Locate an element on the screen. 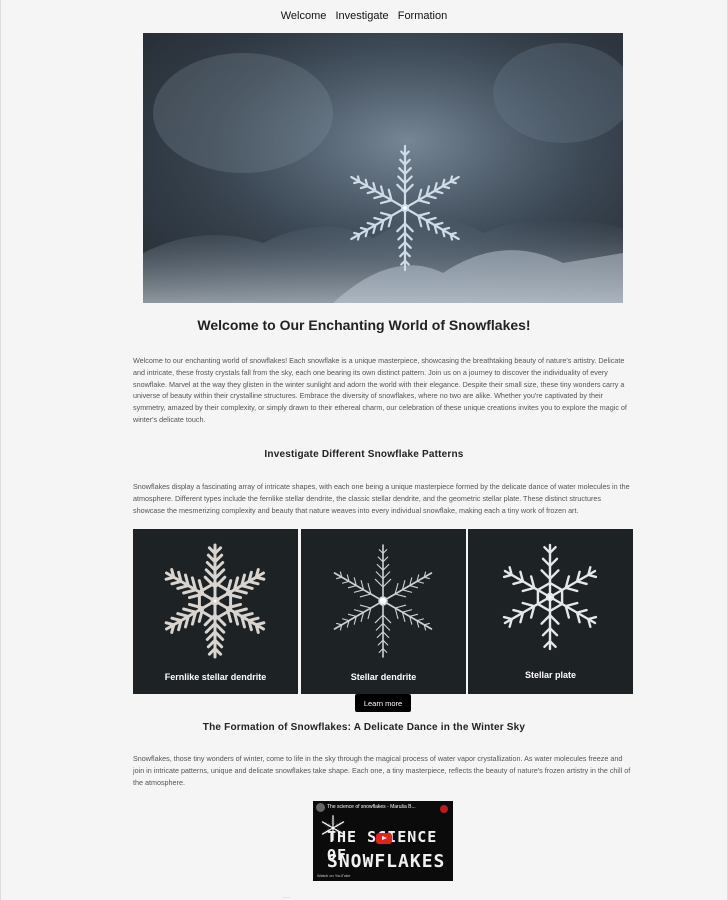 The image size is (728, 900). nav-link-welcome: Welcome is located at coordinates (304, 16).